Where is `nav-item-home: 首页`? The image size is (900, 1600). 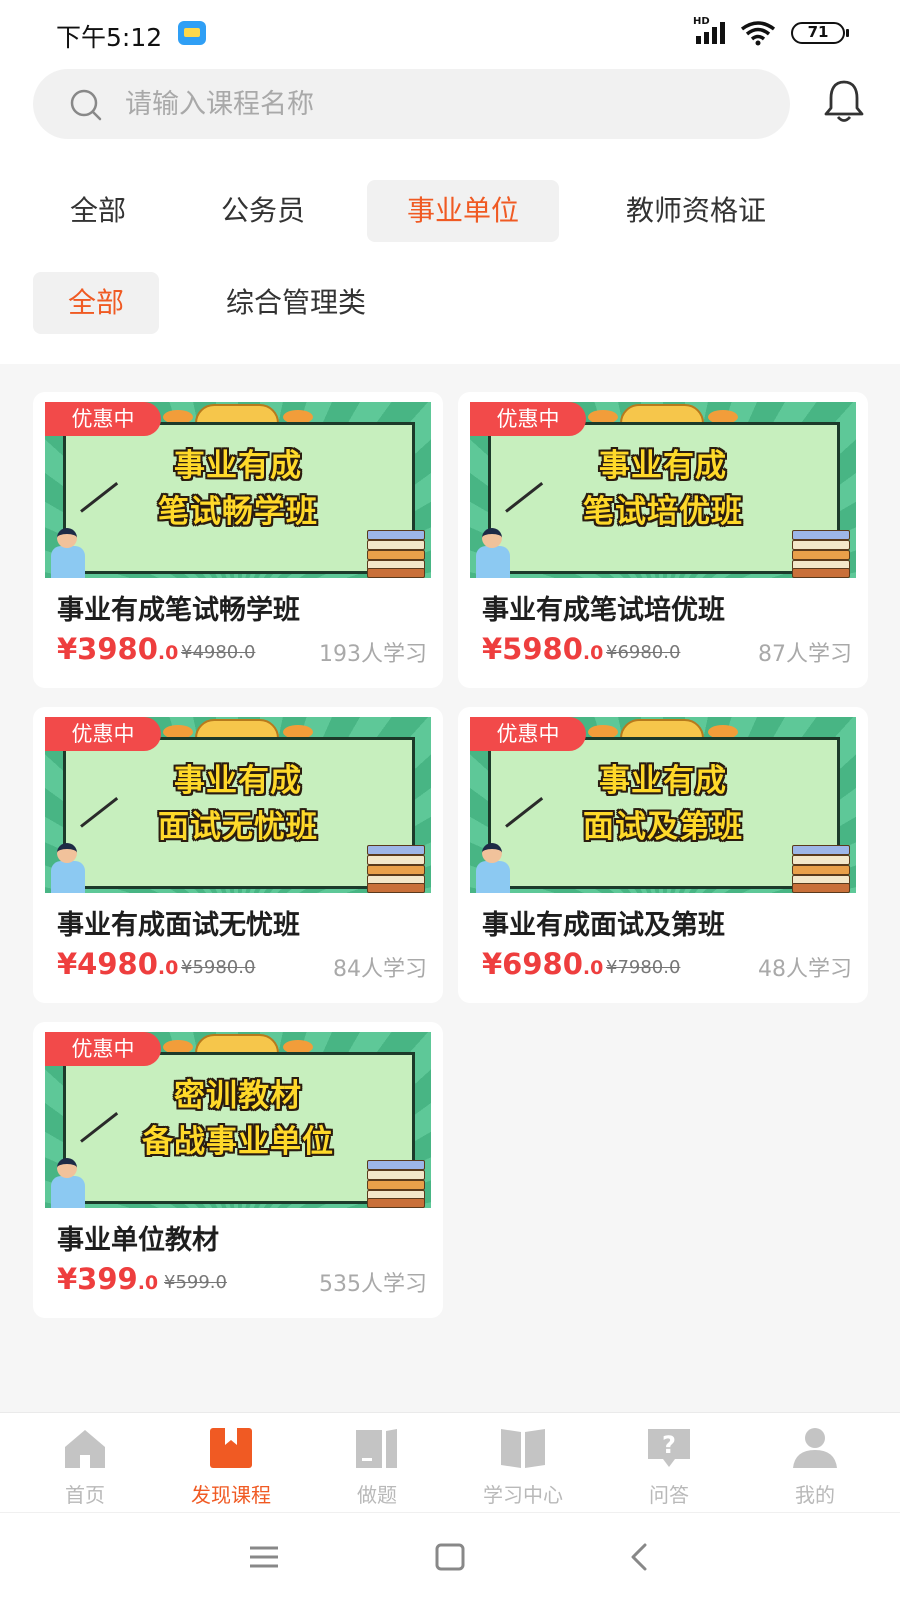
nav-item-home: 首页 is located at coordinates (85, 1463).